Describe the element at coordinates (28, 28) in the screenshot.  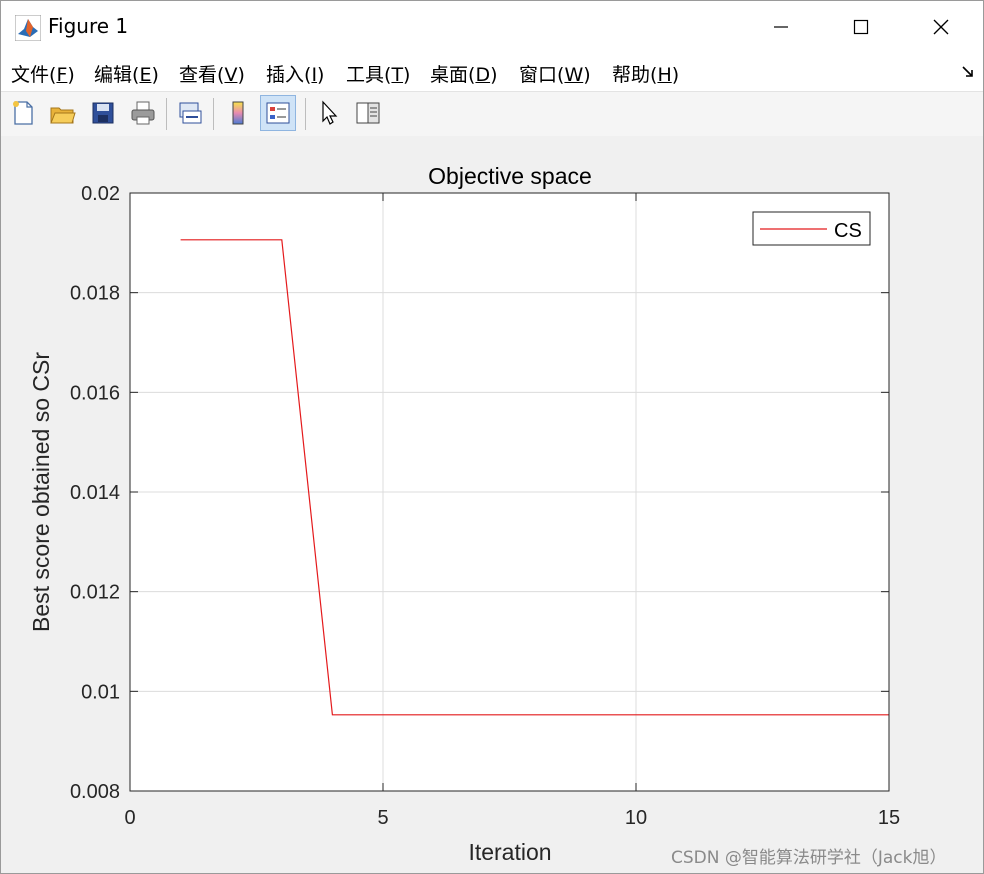
I see `matlab-icon` at that location.